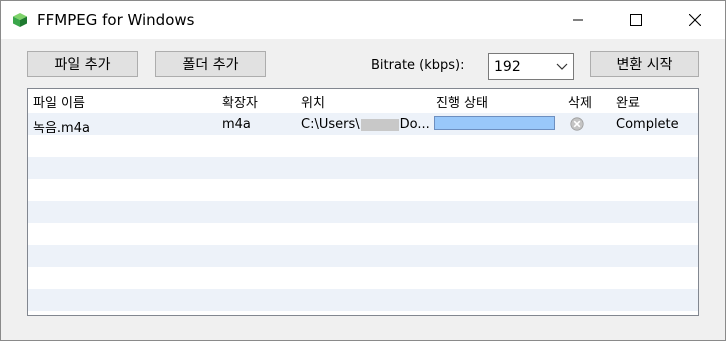  What do you see at coordinates (330, 124) in the screenshot?
I see `location-prefix: C:\Users\` at bounding box center [330, 124].